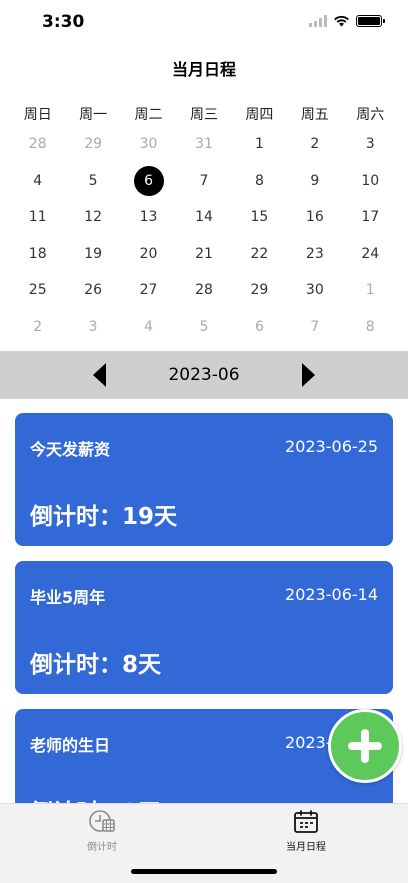  Describe the element at coordinates (204, 375) in the screenshot. I see `month-label: 2023-06` at that location.